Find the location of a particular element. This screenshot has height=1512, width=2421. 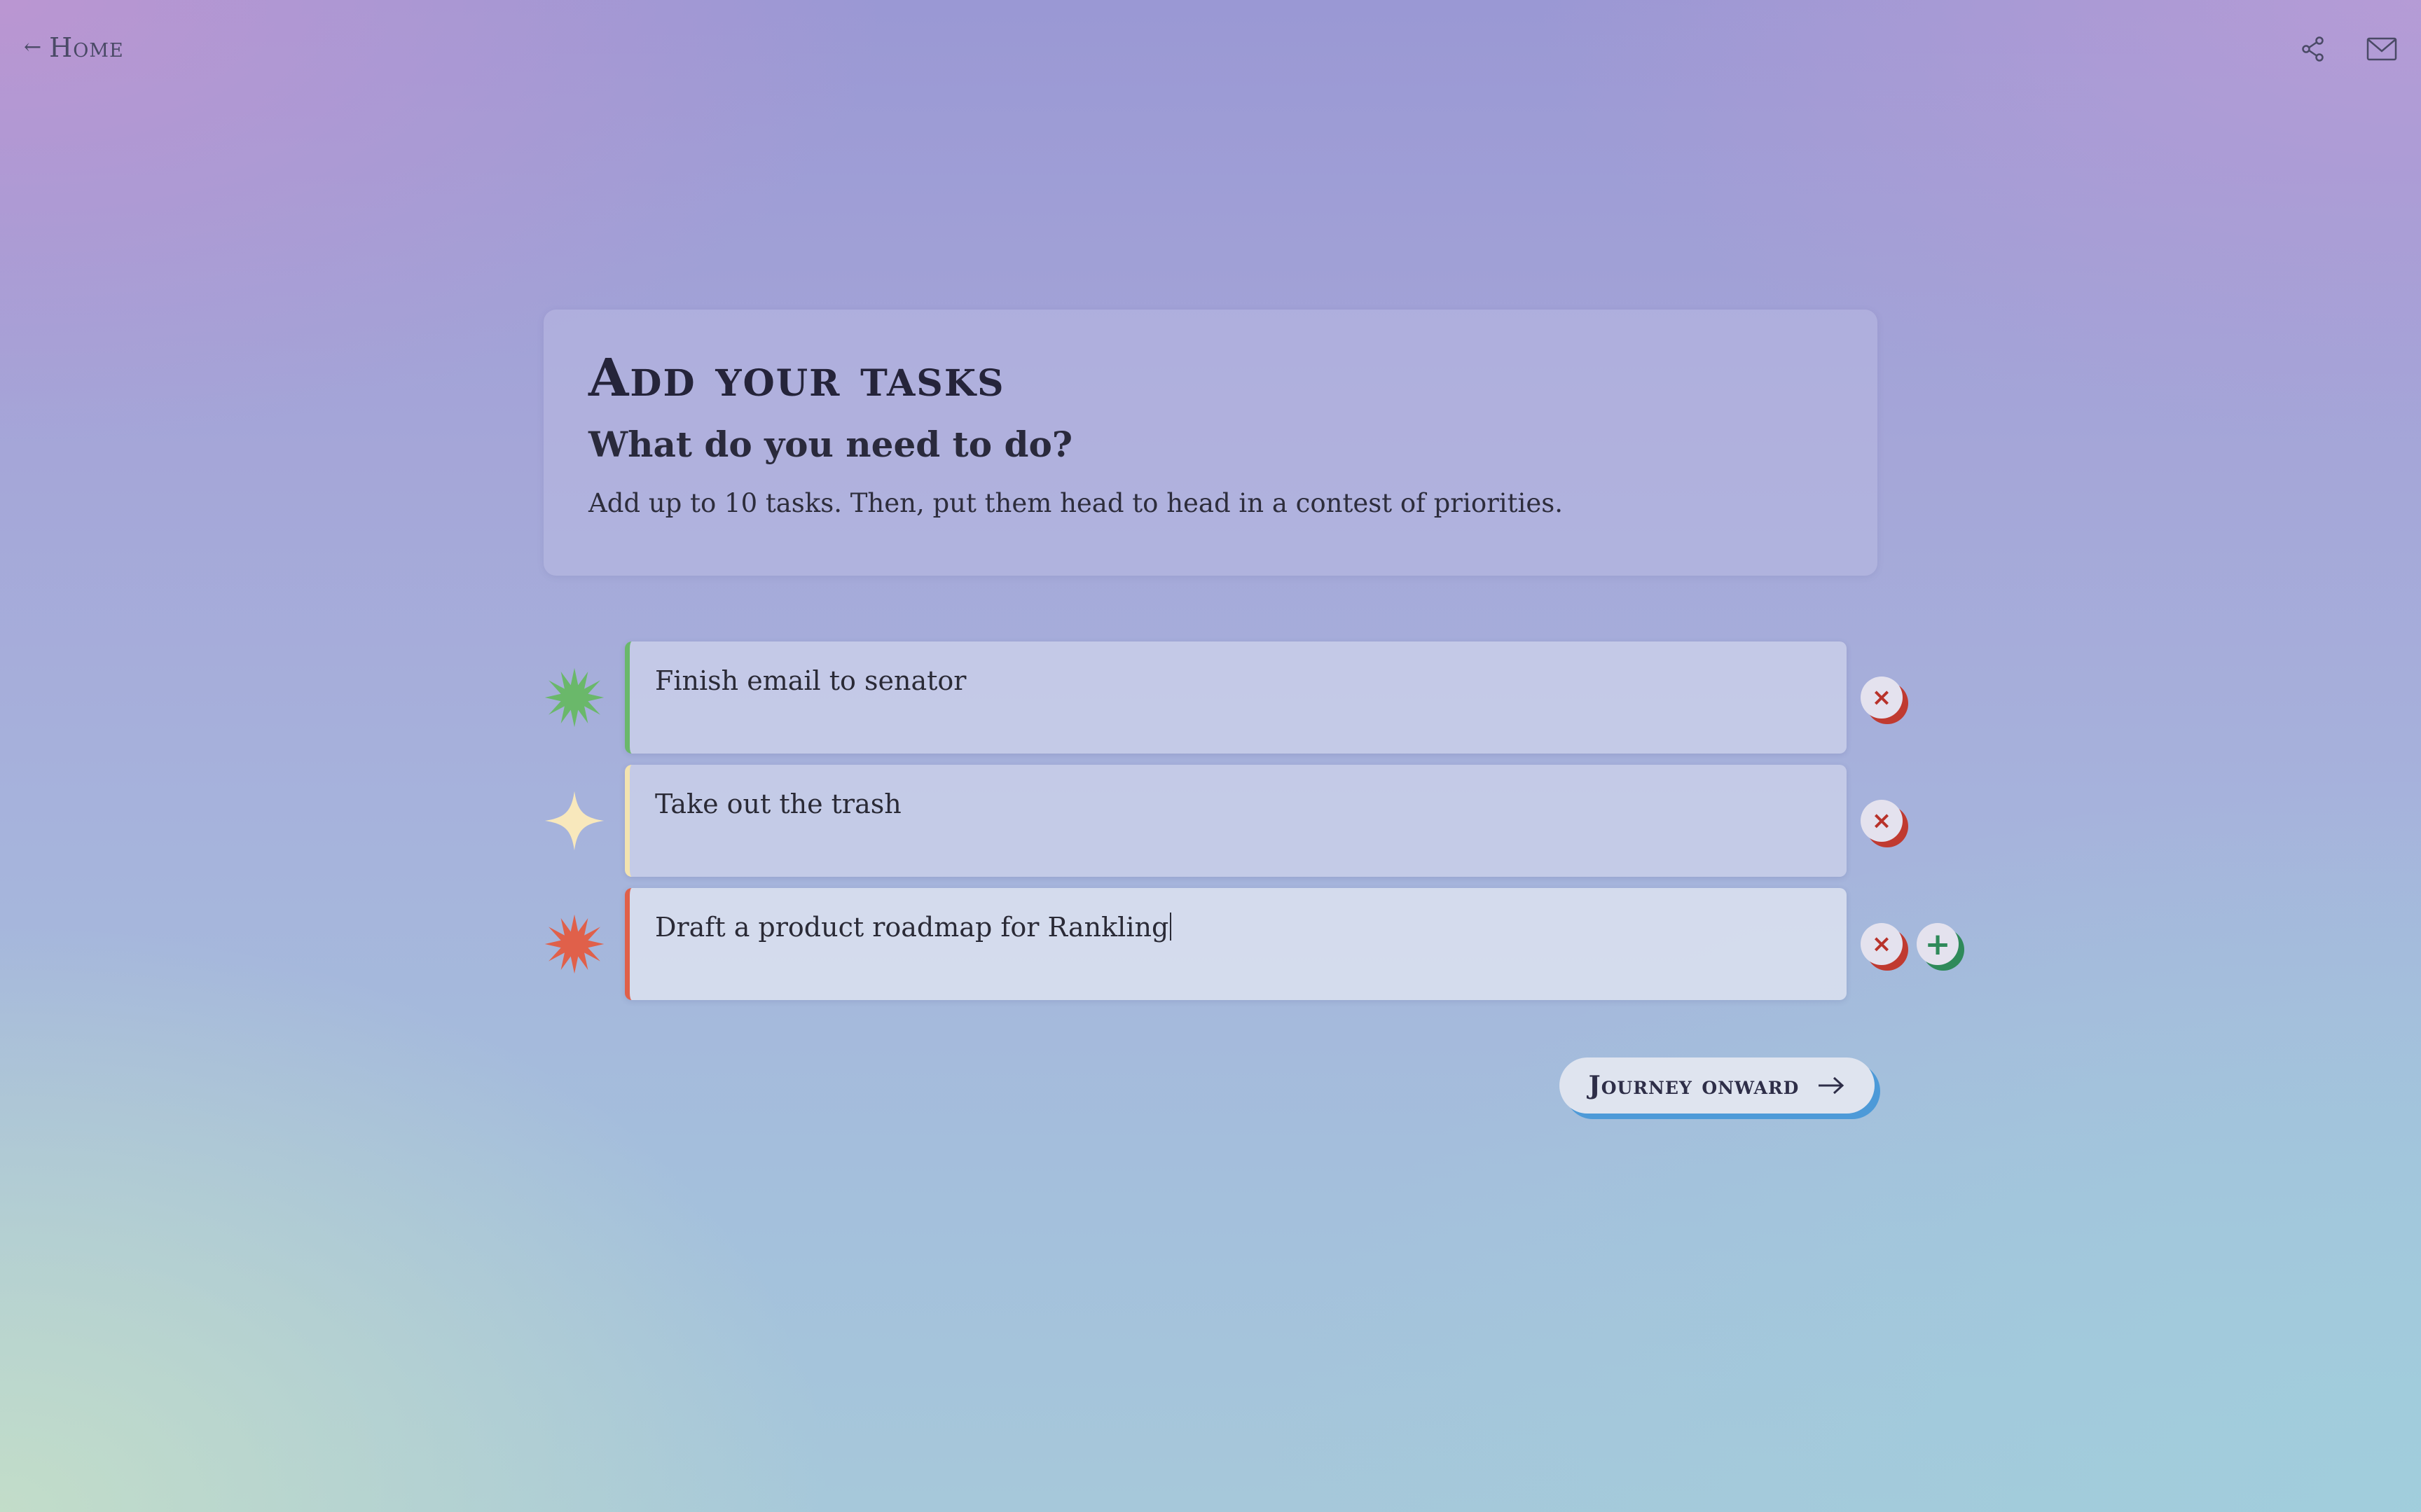

plus-icon: + is located at coordinates (1937, 944).